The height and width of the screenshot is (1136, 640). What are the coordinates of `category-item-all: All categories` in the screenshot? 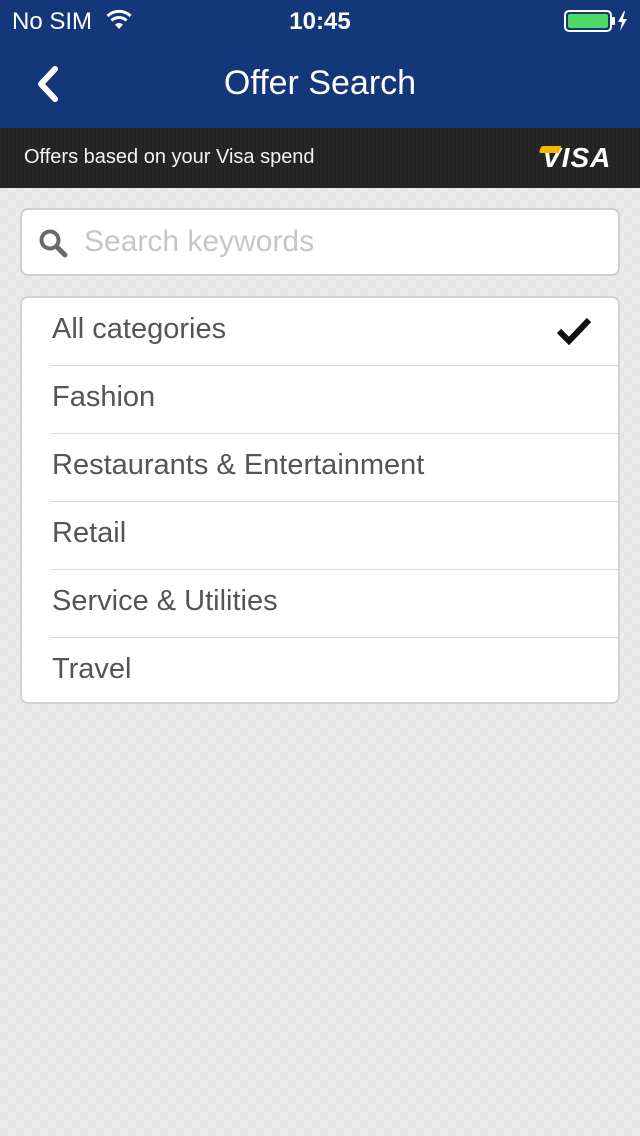 It's located at (334, 332).